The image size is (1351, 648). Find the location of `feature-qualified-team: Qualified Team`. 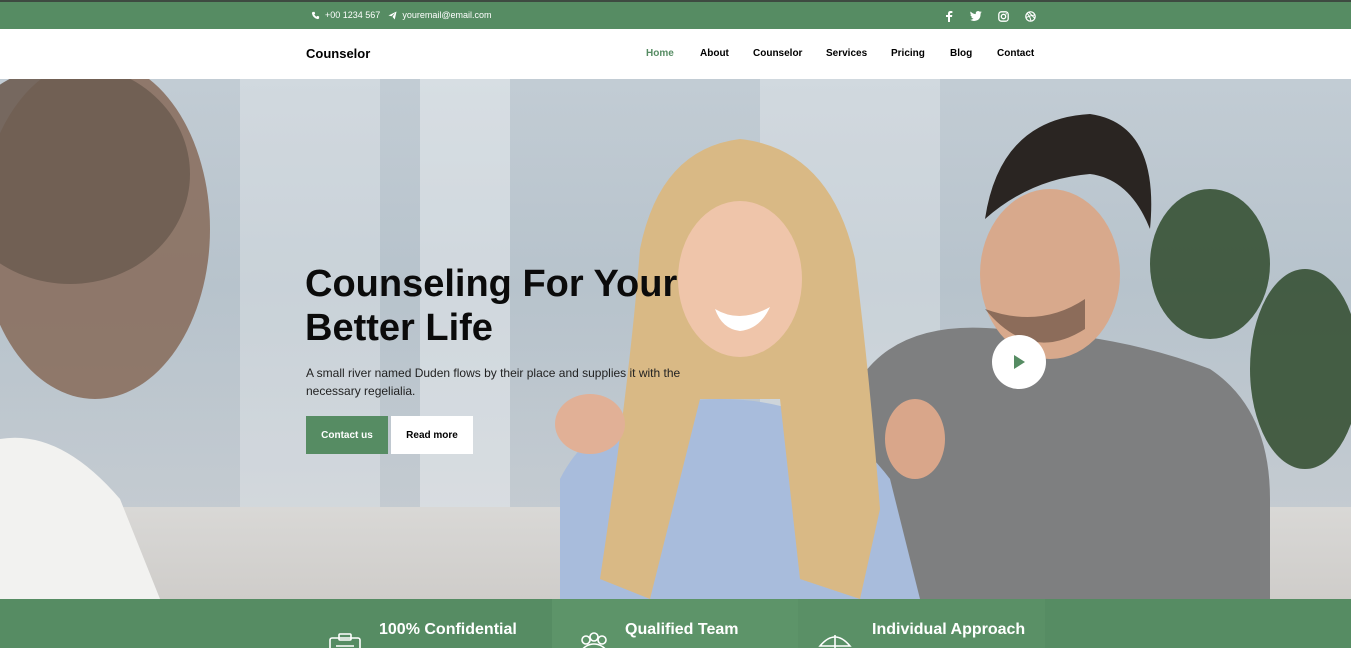

feature-qualified-team: Qualified Team is located at coordinates (675, 623).